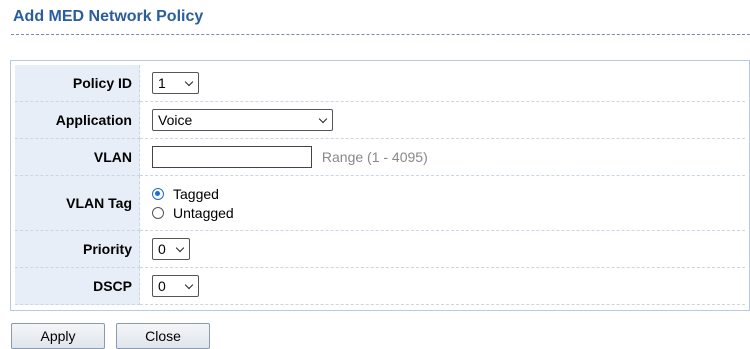 The width and height of the screenshot is (750, 349). Describe the element at coordinates (380, 83) in the screenshot. I see `form-row-policy-id: Policy ID 1` at that location.